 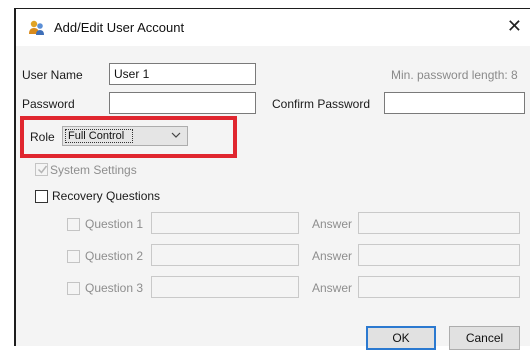 What do you see at coordinates (73, 288) in the screenshot?
I see `question-3-checkbox` at bounding box center [73, 288].